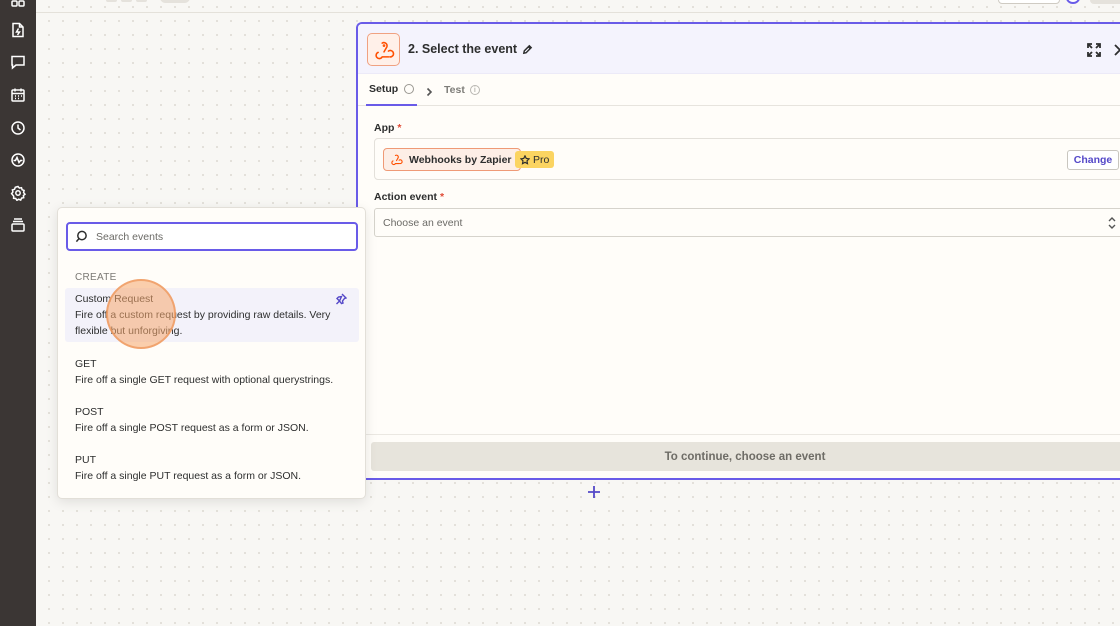  Describe the element at coordinates (1029, 2) in the screenshot. I see `top-version-box` at that location.